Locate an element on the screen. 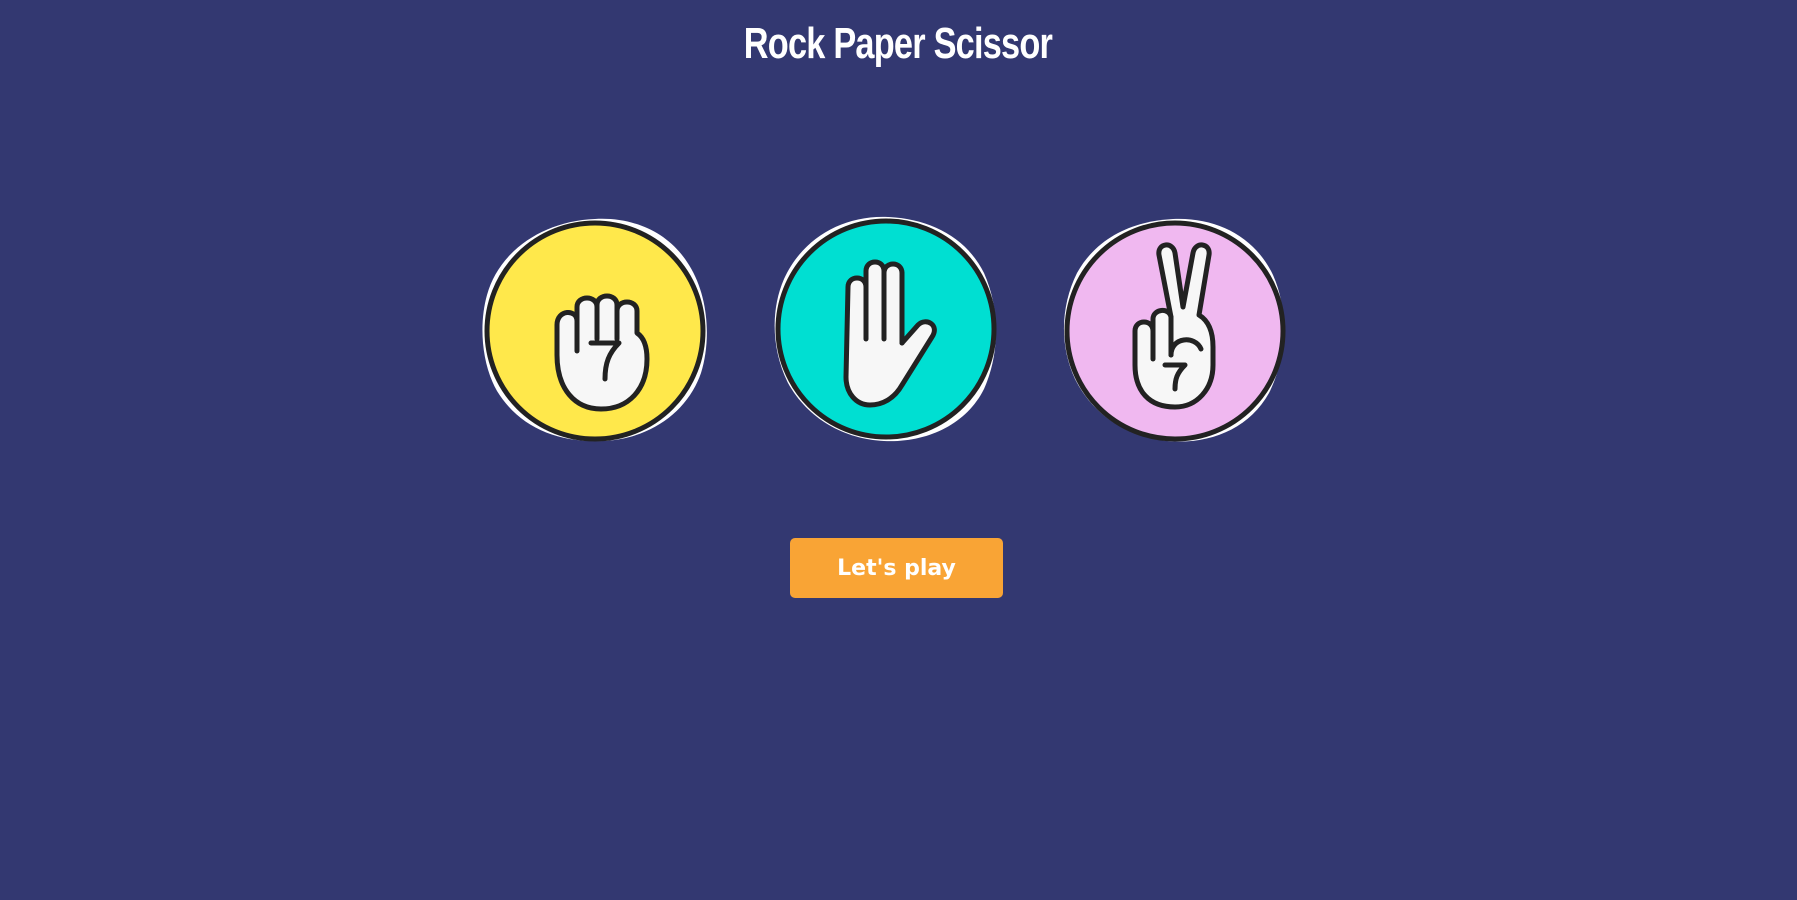 This screenshot has width=1797, height=900. peace-hand-icon is located at coordinates (1174, 330).